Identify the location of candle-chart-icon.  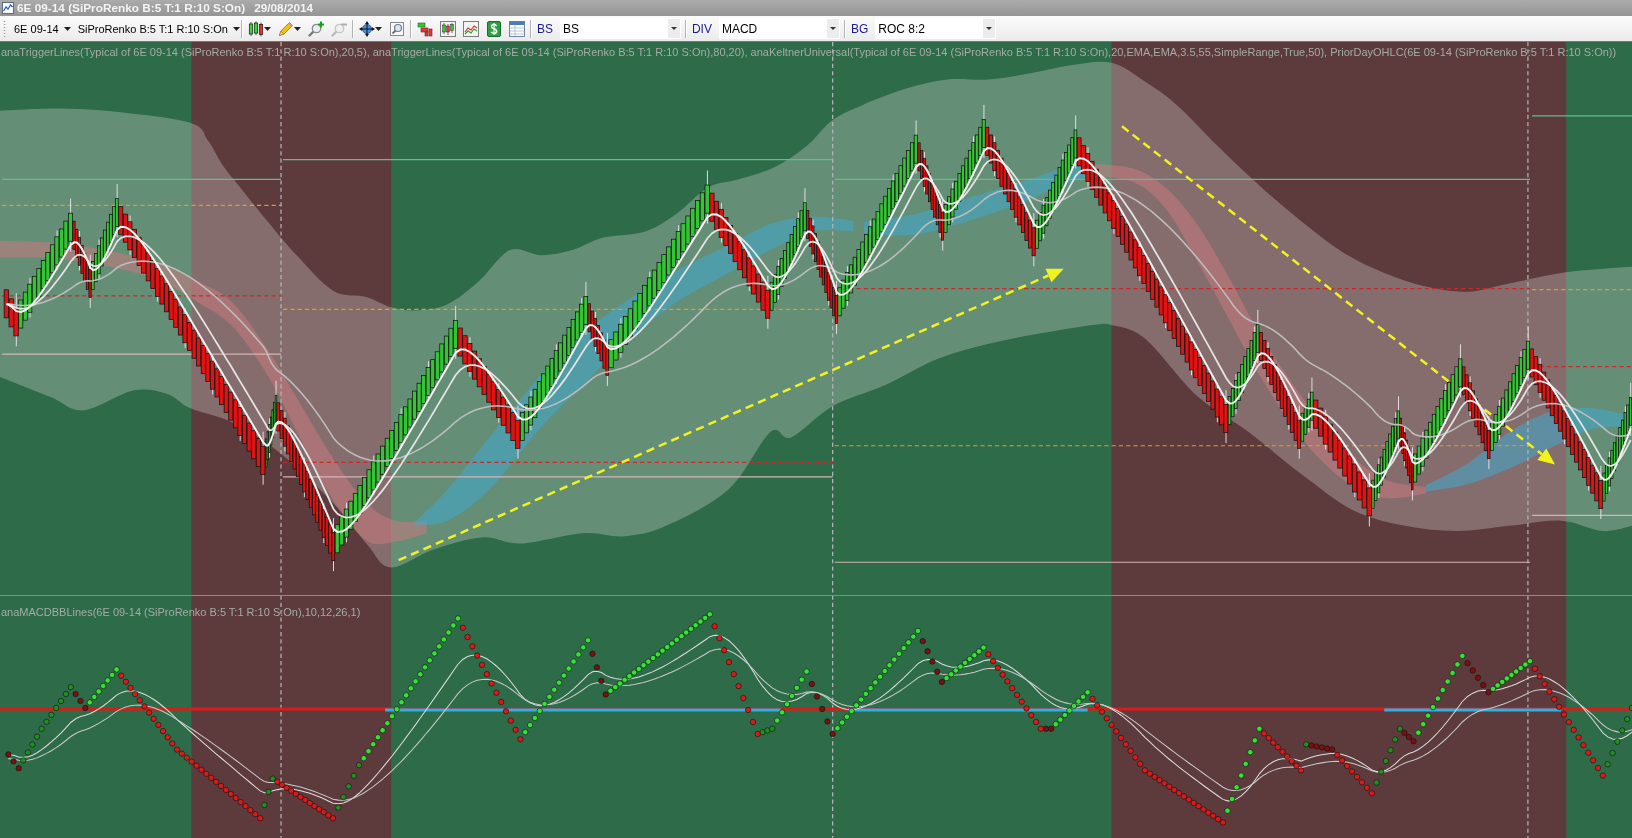
(448, 28).